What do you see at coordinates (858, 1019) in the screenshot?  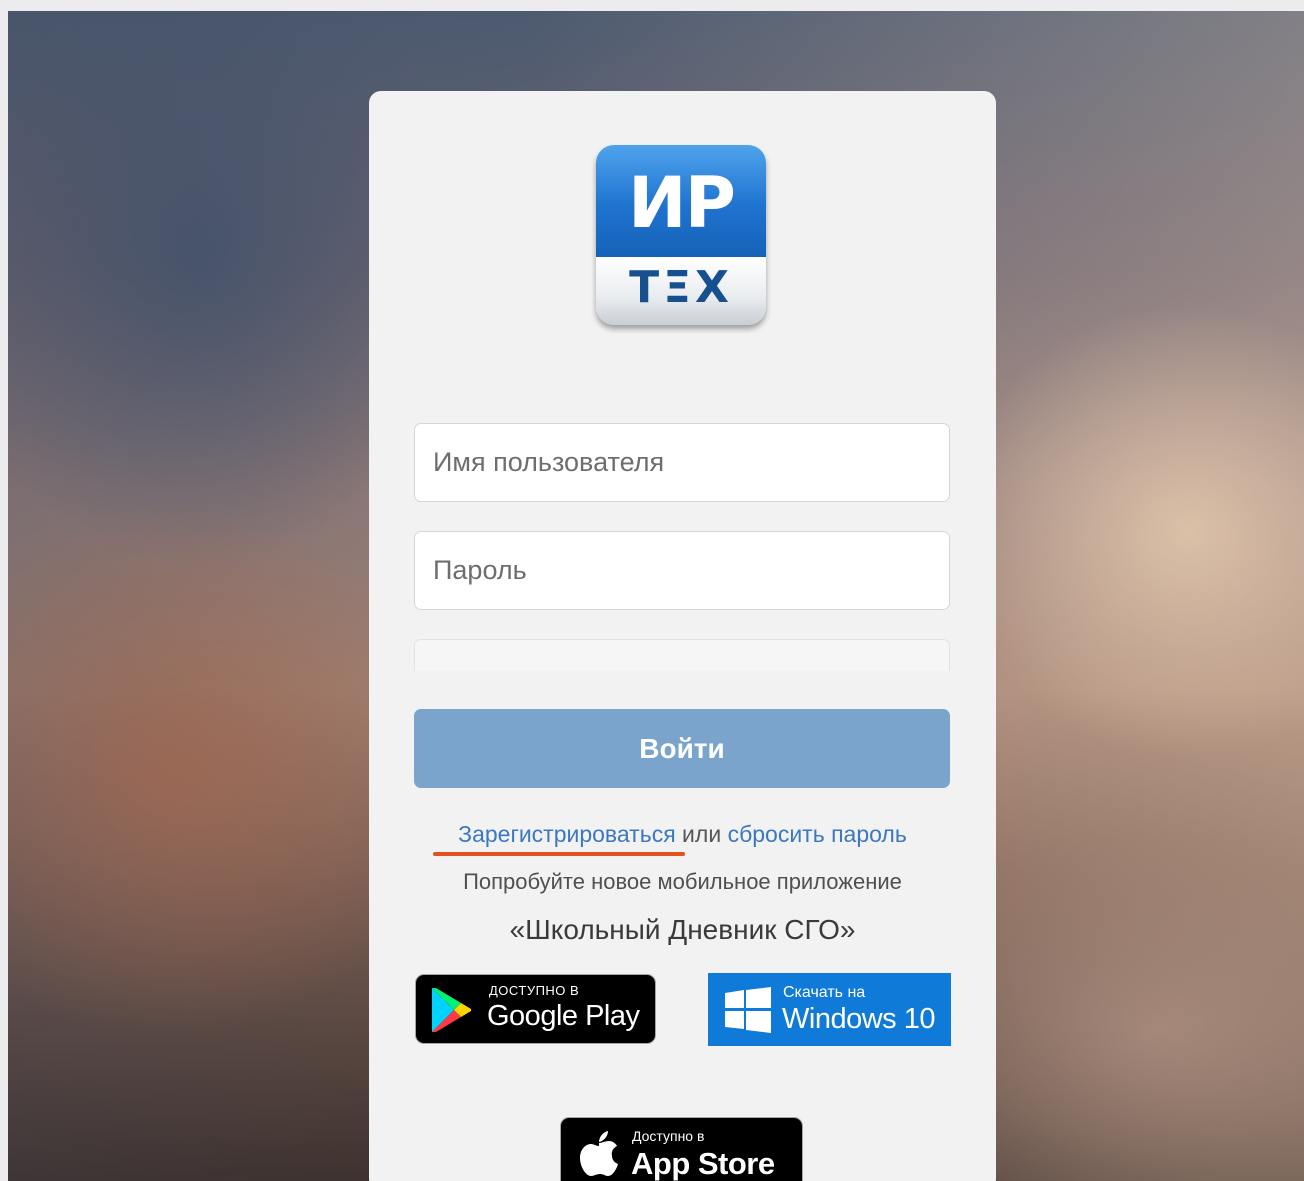 I see `windows-label: Windows 10` at bounding box center [858, 1019].